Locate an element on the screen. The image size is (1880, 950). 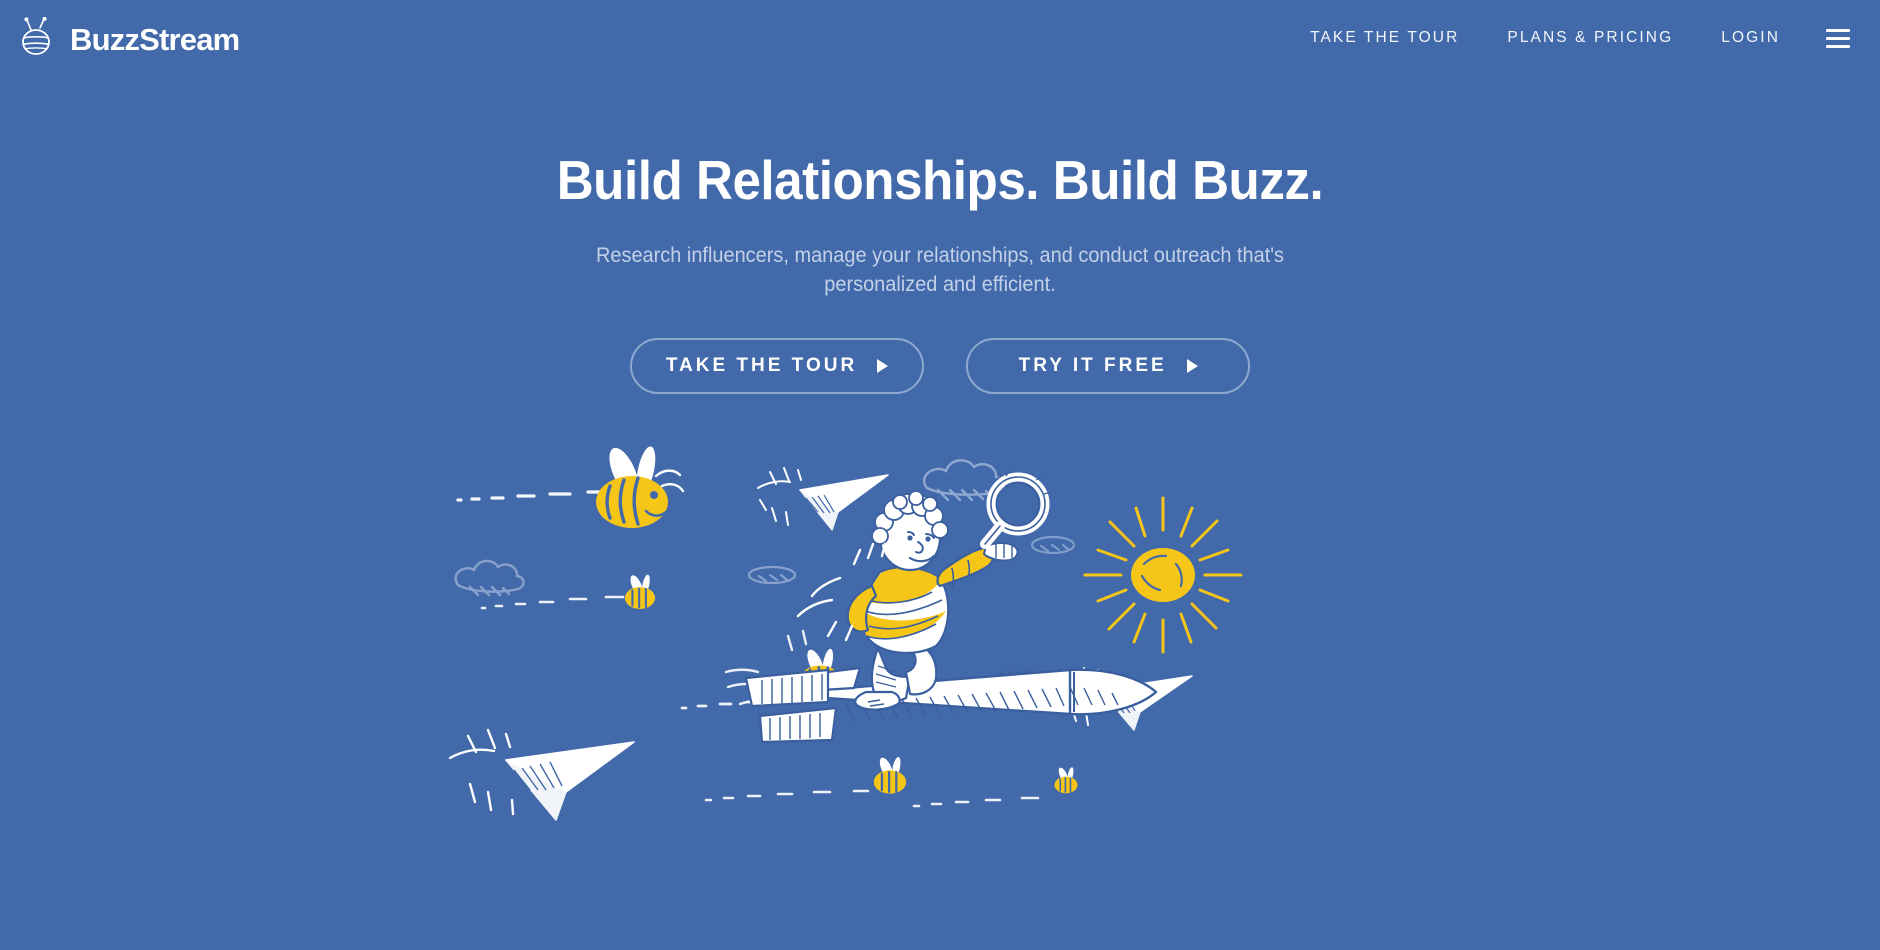
bee-small-bottom is located at coordinates (890, 775).